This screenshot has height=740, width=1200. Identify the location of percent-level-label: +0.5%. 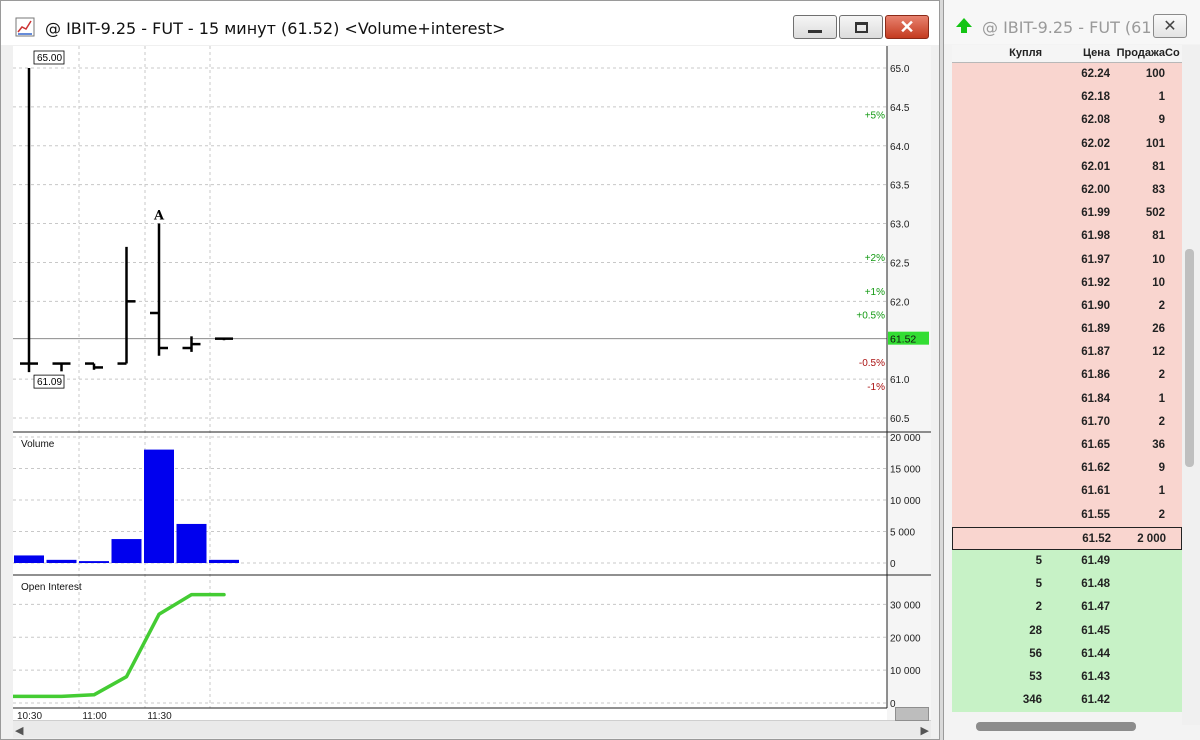
(870, 316).